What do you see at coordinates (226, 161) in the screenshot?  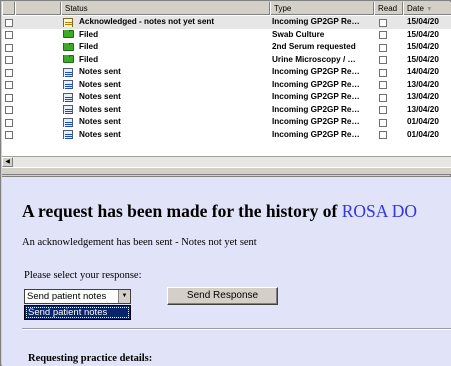 I see `horizontal-scrollbar: ◀` at bounding box center [226, 161].